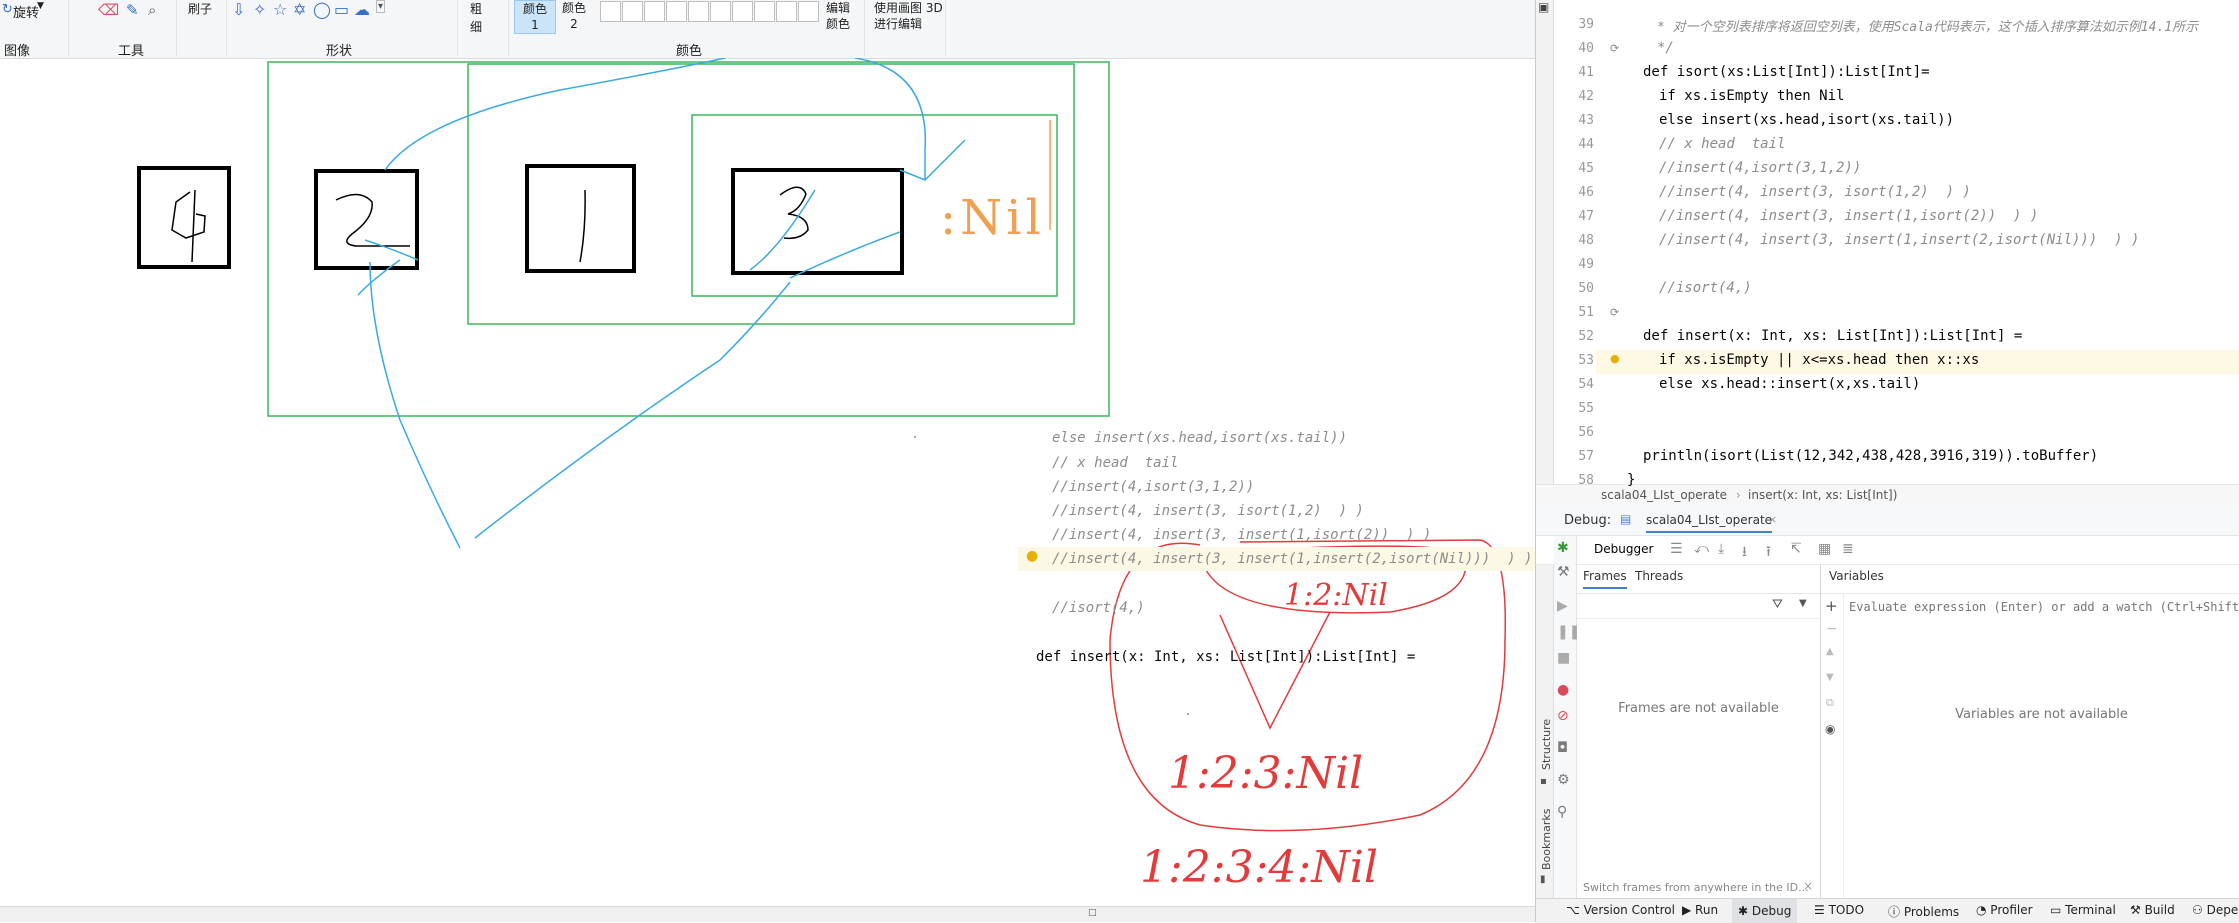 This screenshot has height=923, width=2239. What do you see at coordinates (341, 9) in the screenshot?
I see `callout-rect-icon: ▭` at bounding box center [341, 9].